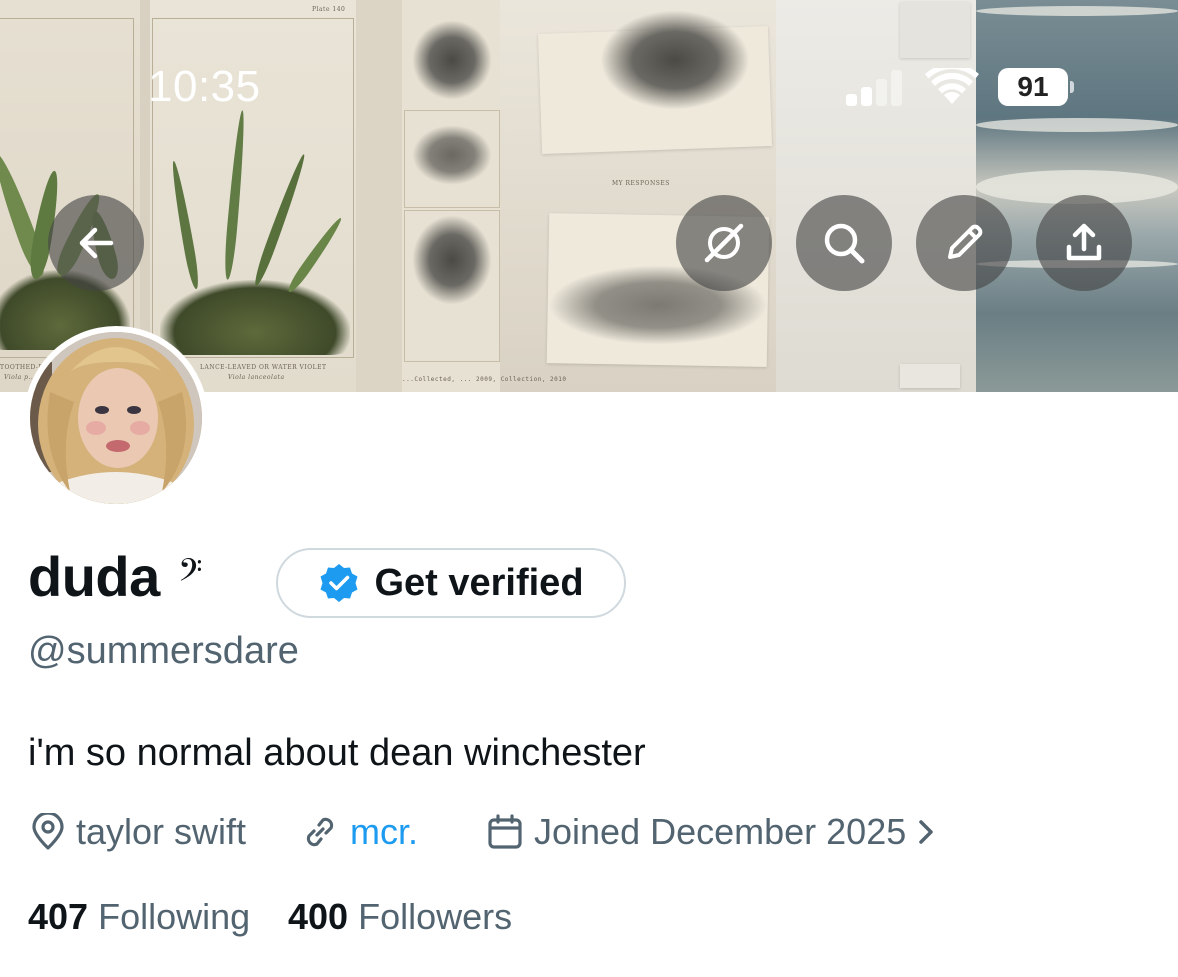 The image size is (1178, 977). Describe the element at coordinates (163, 651) in the screenshot. I see `profile-handle: @summersdare` at that location.